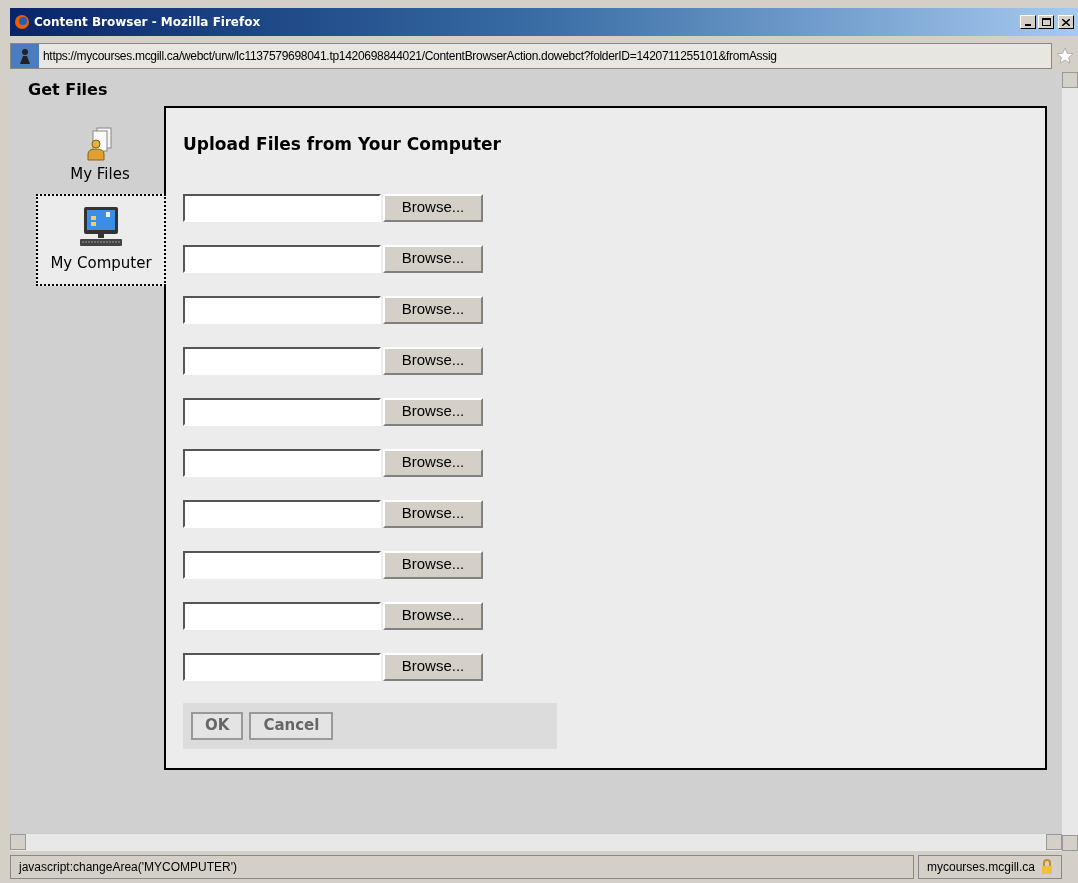 This screenshot has height=883, width=1078. Describe the element at coordinates (101, 226) in the screenshot. I see `computer-icon` at that location.